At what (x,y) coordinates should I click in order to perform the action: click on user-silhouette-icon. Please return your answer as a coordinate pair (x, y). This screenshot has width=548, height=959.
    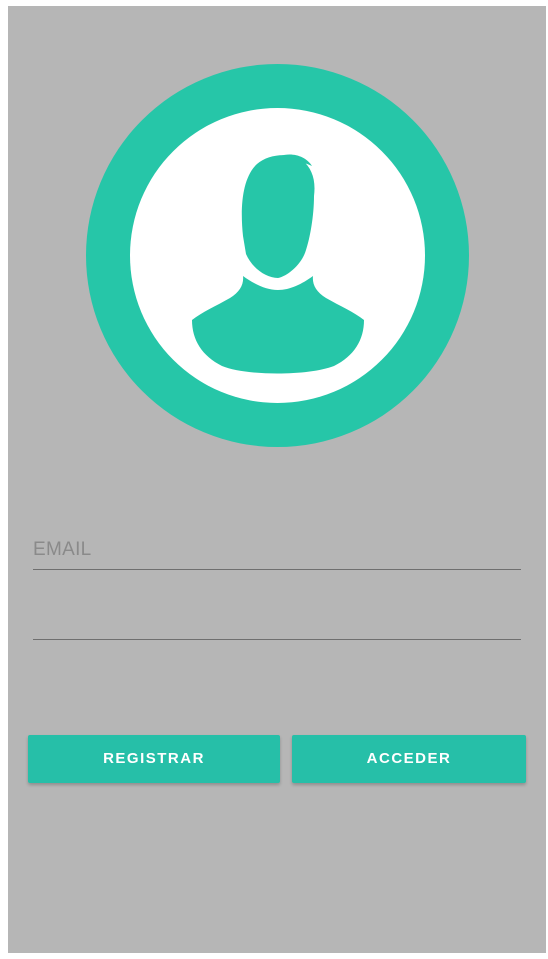
    Looking at the image, I should click on (278, 264).